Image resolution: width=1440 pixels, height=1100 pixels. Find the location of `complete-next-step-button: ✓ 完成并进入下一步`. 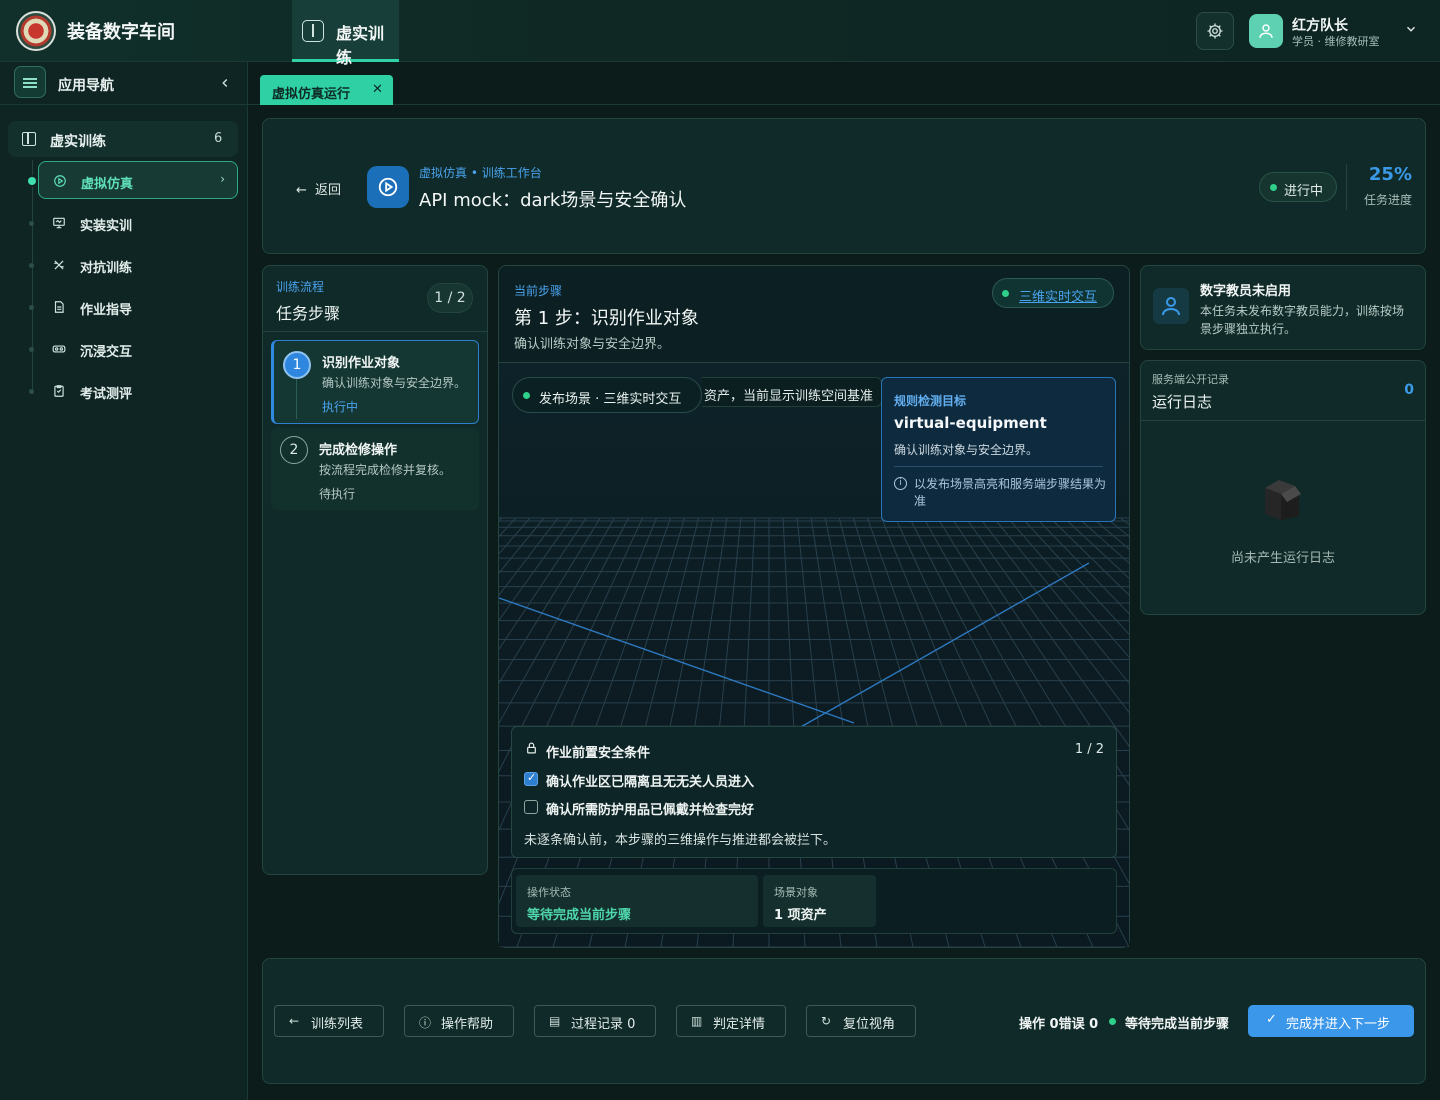

complete-next-step-button: ✓ 完成并进入下一步 is located at coordinates (1331, 1021).